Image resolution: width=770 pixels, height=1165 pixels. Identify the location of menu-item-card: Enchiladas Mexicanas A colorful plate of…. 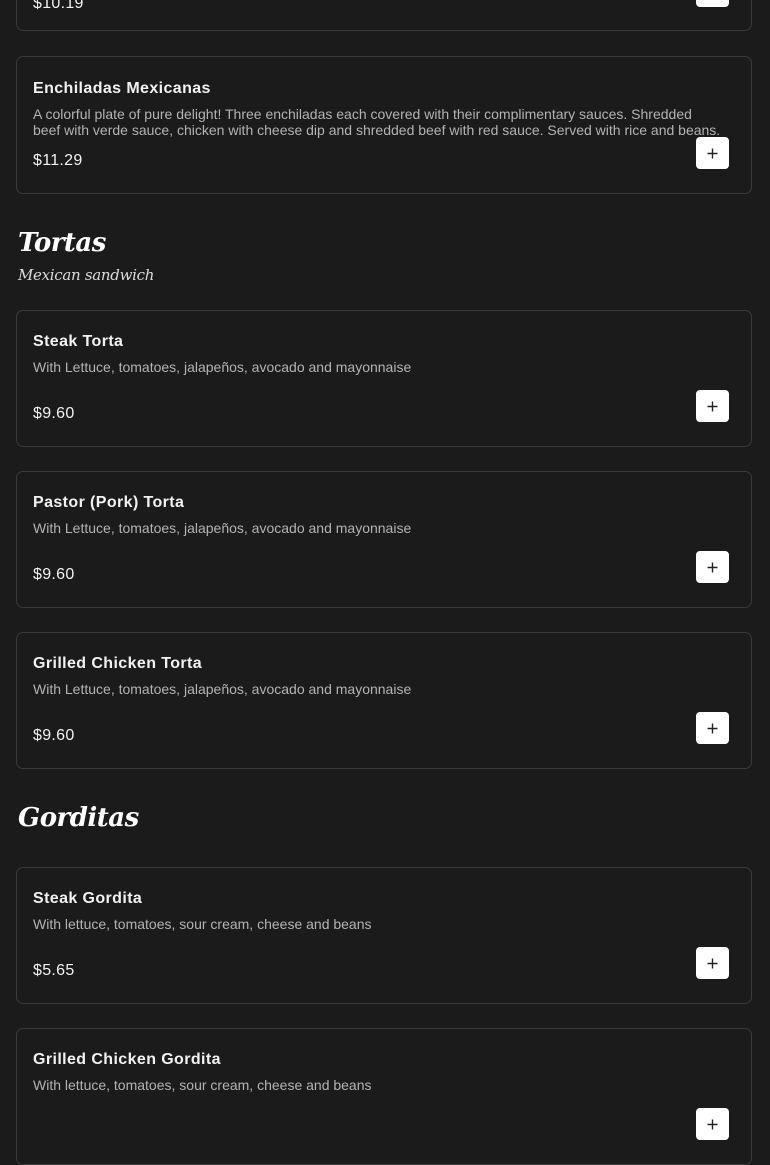
(384, 125).